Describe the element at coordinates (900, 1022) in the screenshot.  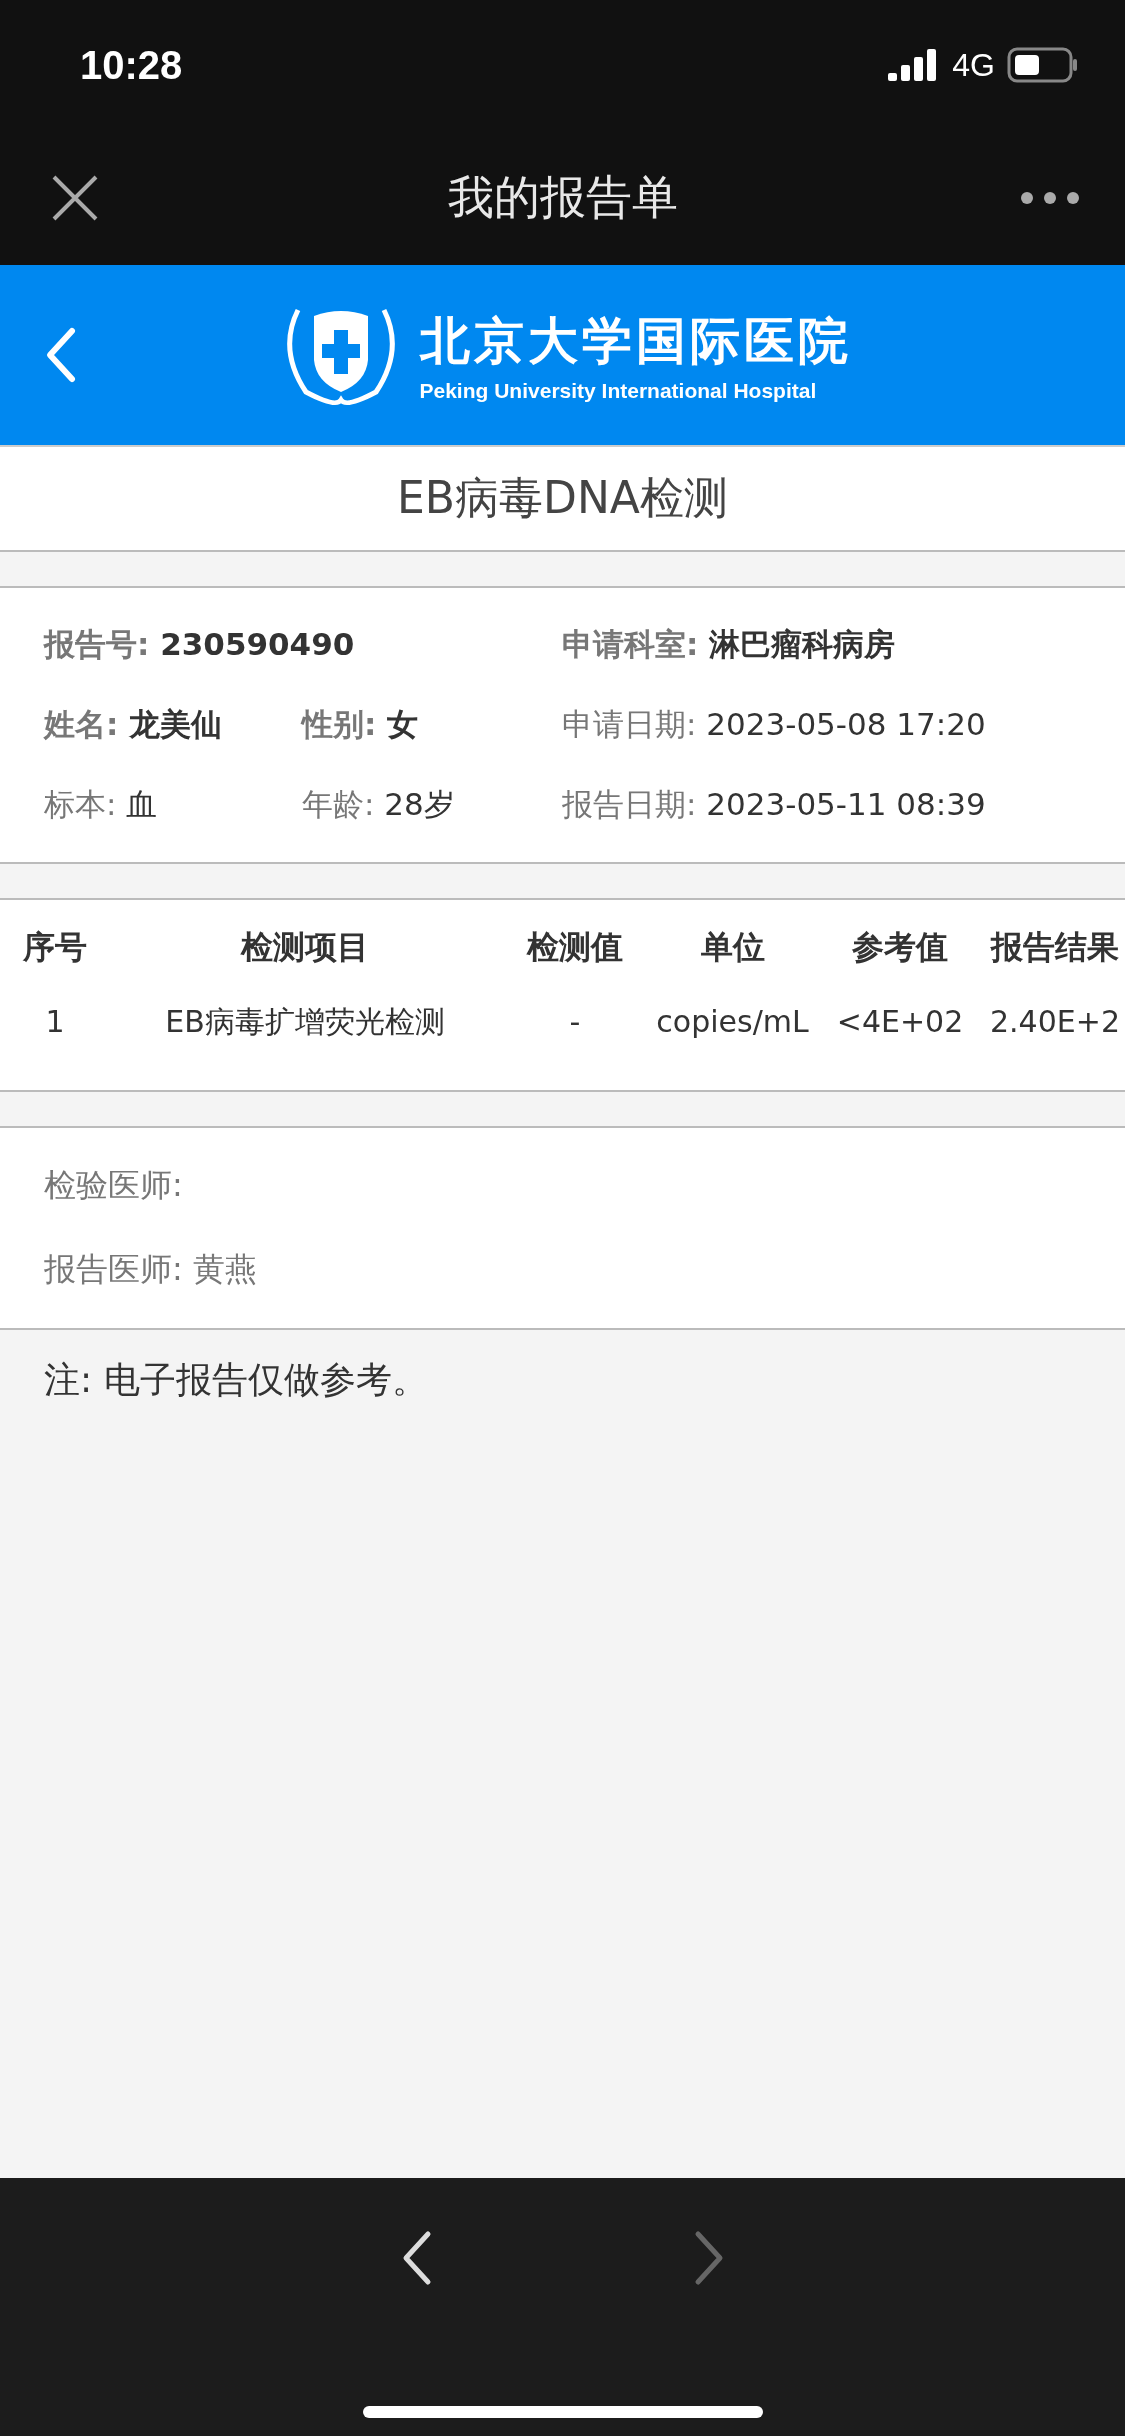
I see `table-cell-text: <4E+02` at that location.